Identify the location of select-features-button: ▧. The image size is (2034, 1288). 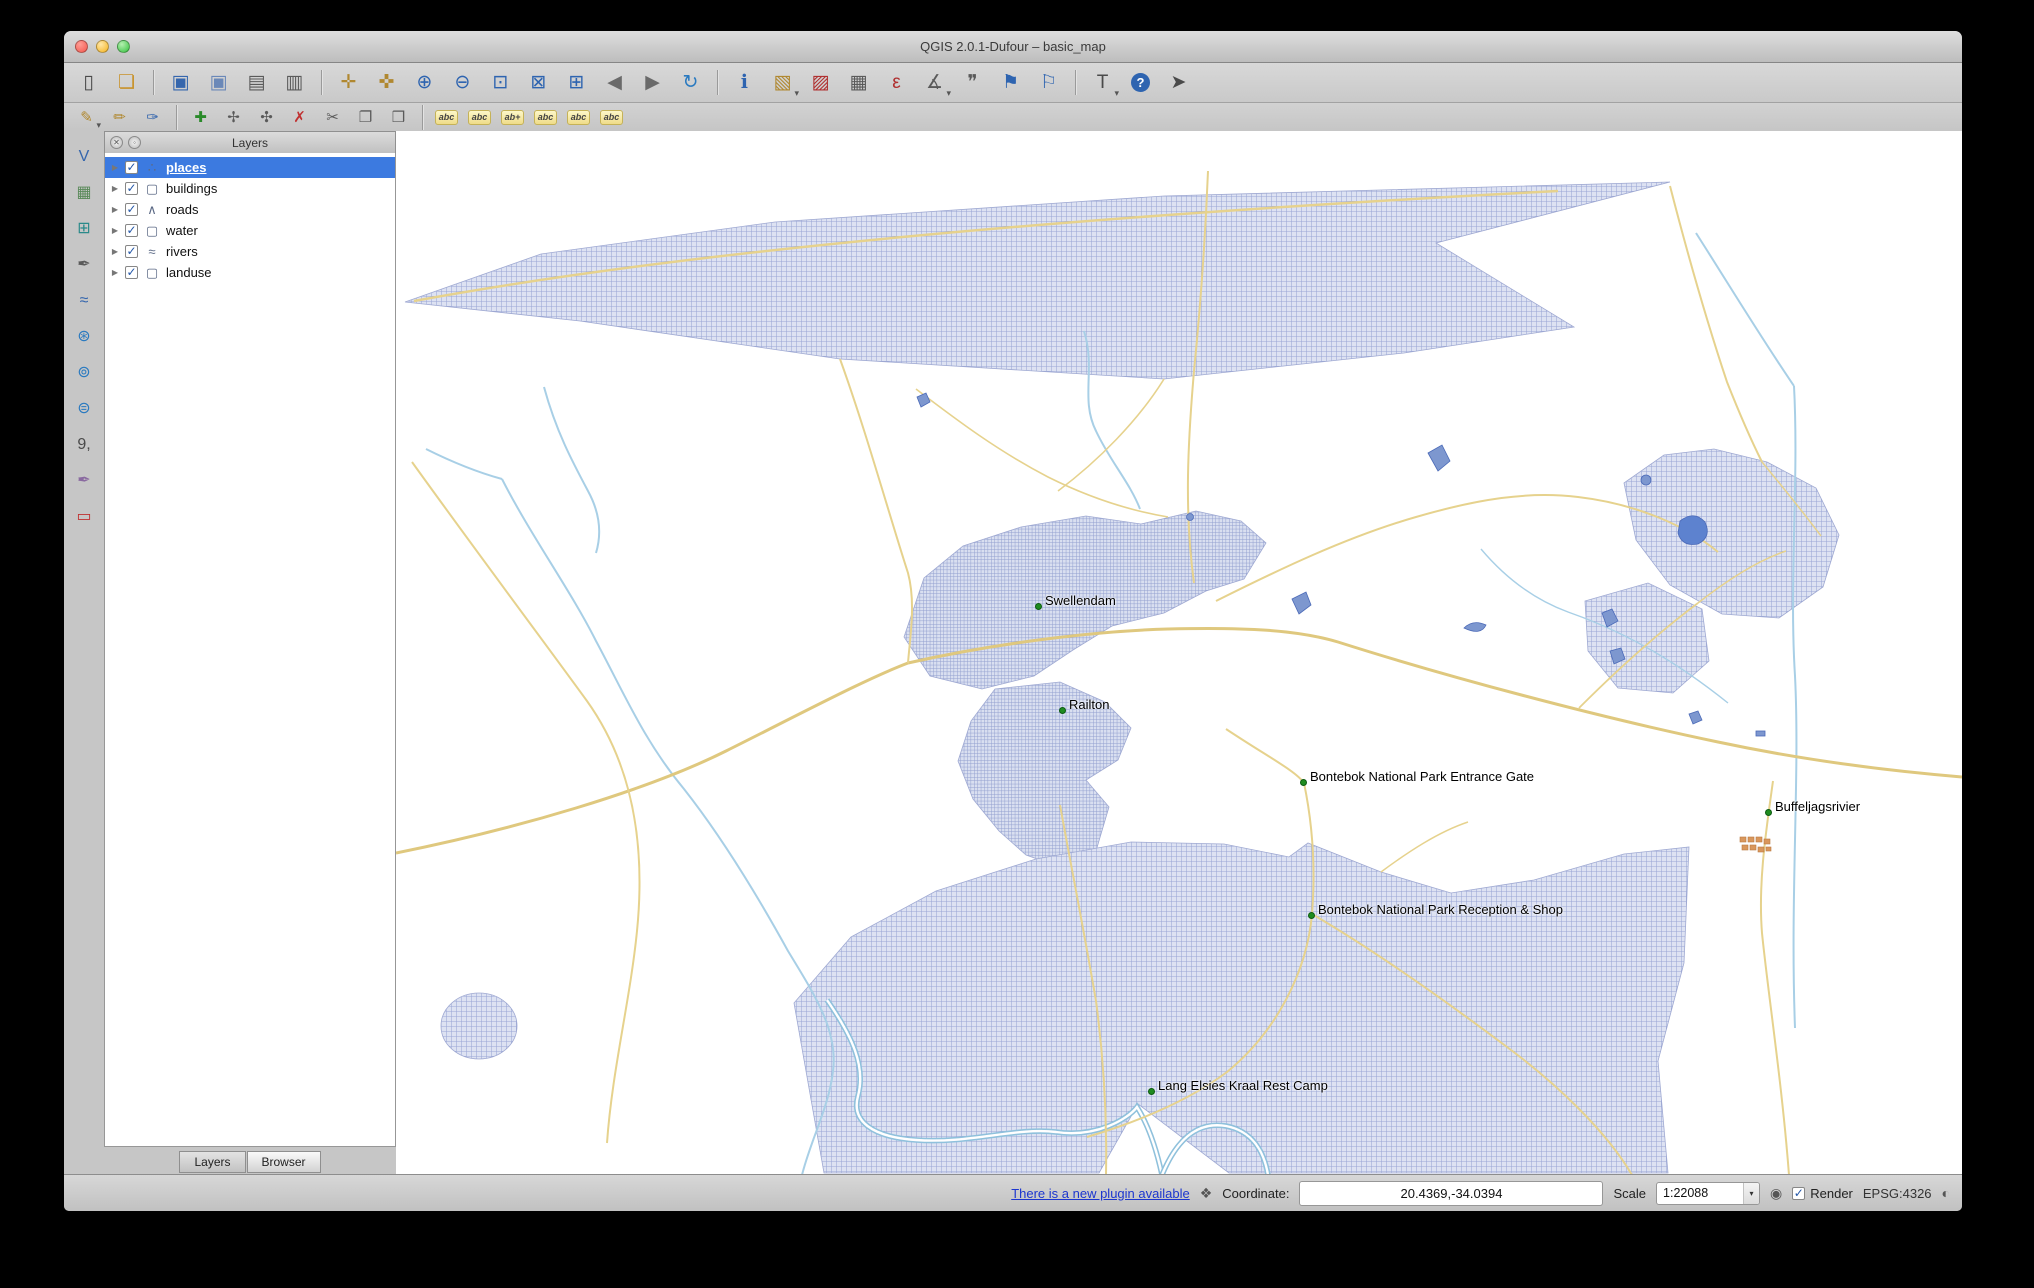
(782, 83).